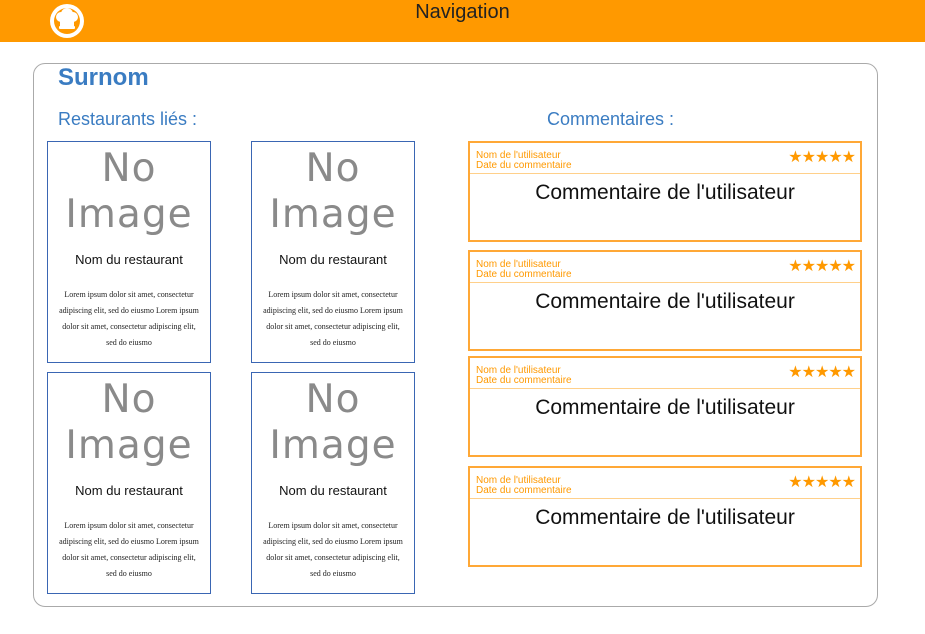  What do you see at coordinates (67, 21) in the screenshot?
I see `chef-hat-logo-icon` at bounding box center [67, 21].